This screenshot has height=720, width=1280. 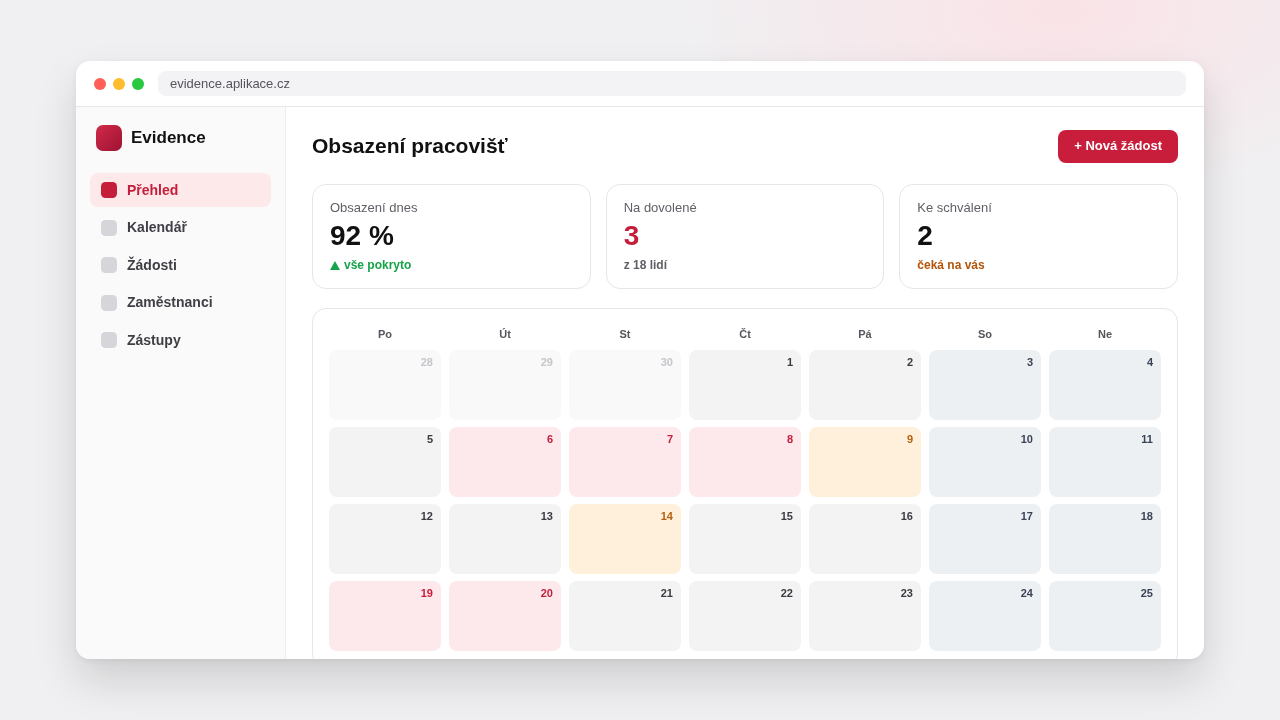 What do you see at coordinates (1146, 516) in the screenshot?
I see `day-number: 18` at bounding box center [1146, 516].